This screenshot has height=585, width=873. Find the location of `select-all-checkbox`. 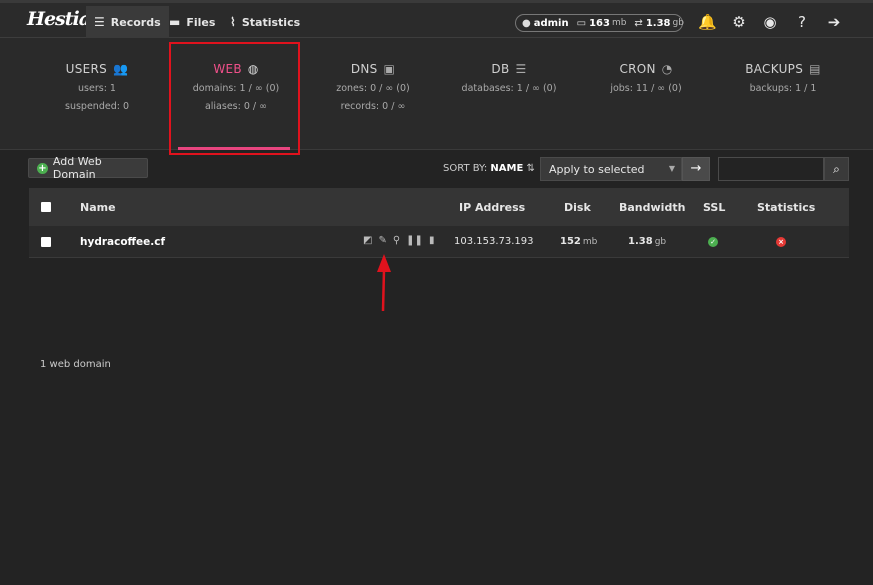

select-all-checkbox is located at coordinates (46, 207).